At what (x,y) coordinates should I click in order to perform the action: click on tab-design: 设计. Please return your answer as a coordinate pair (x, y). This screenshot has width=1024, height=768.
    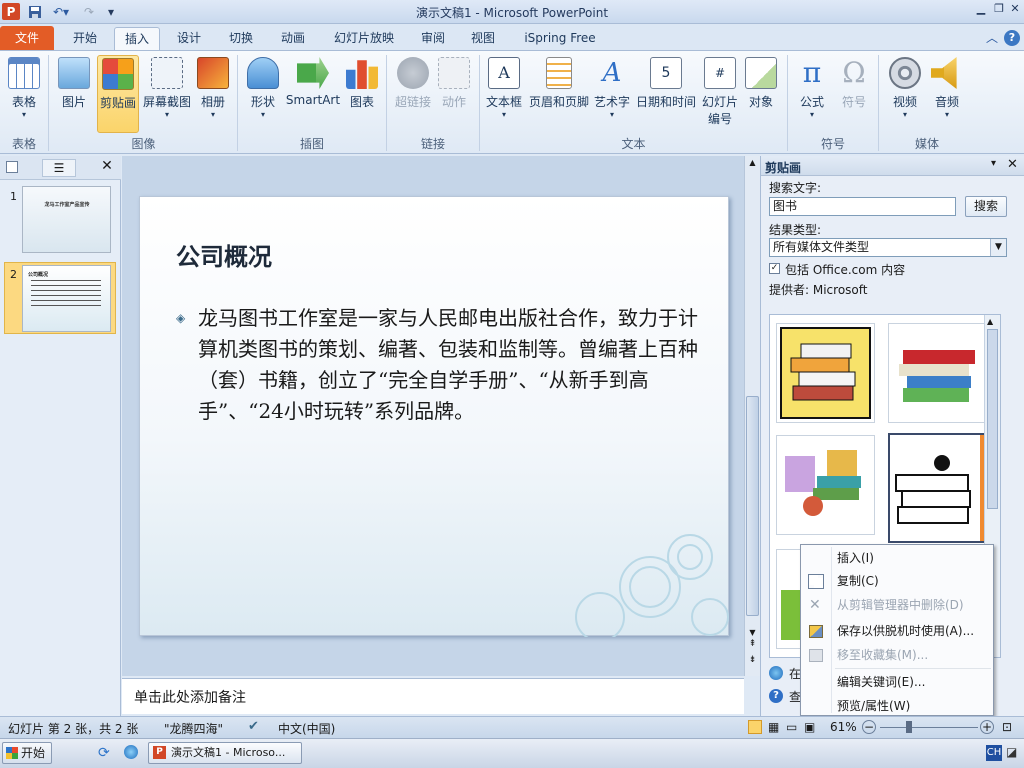
    Looking at the image, I should click on (189, 38).